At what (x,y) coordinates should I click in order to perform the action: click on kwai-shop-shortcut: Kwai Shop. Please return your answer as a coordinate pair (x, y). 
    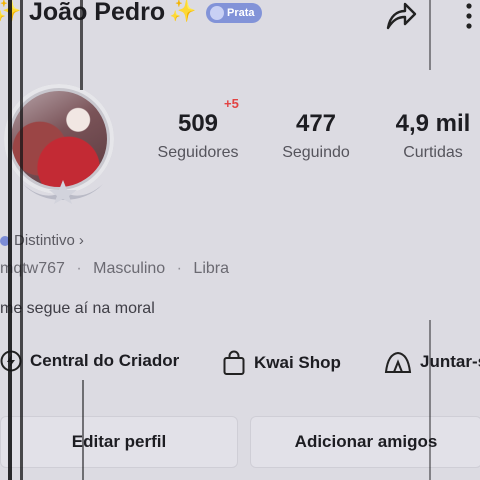
    Looking at the image, I should click on (281, 363).